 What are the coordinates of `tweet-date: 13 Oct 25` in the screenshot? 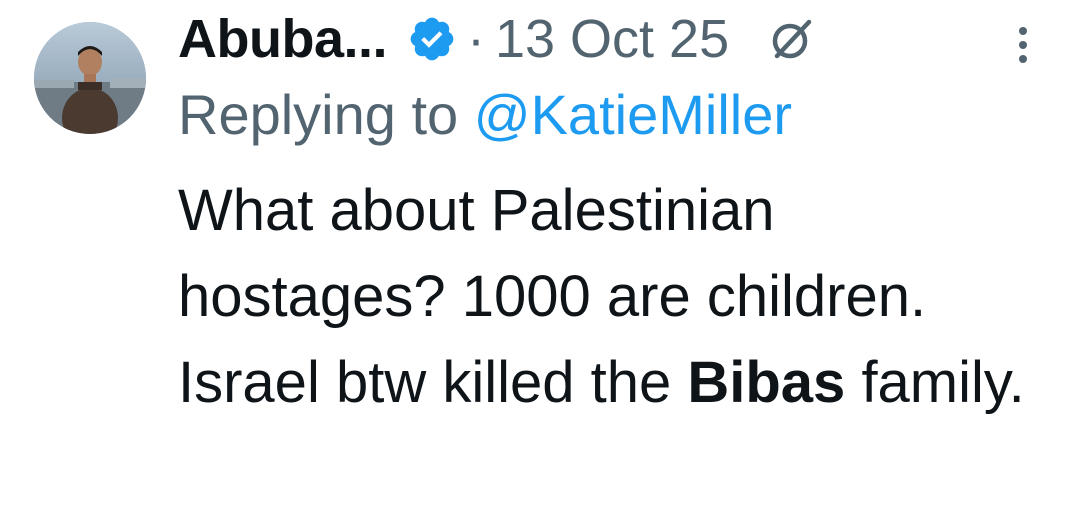 It's located at (612, 39).